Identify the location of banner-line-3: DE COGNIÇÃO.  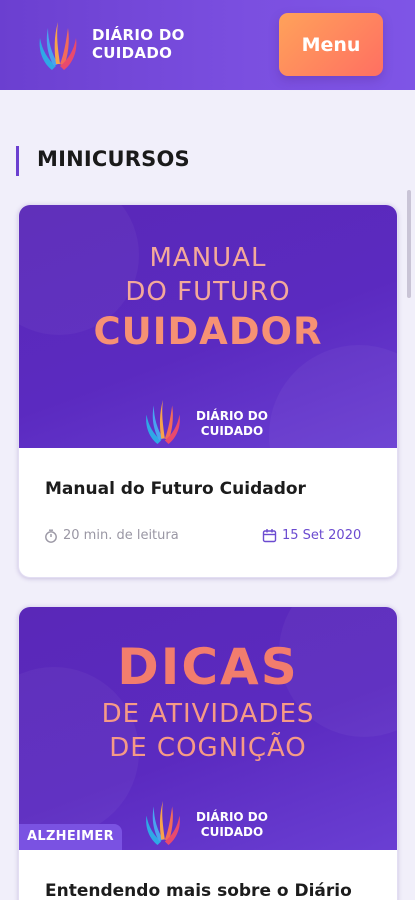
(208, 748).